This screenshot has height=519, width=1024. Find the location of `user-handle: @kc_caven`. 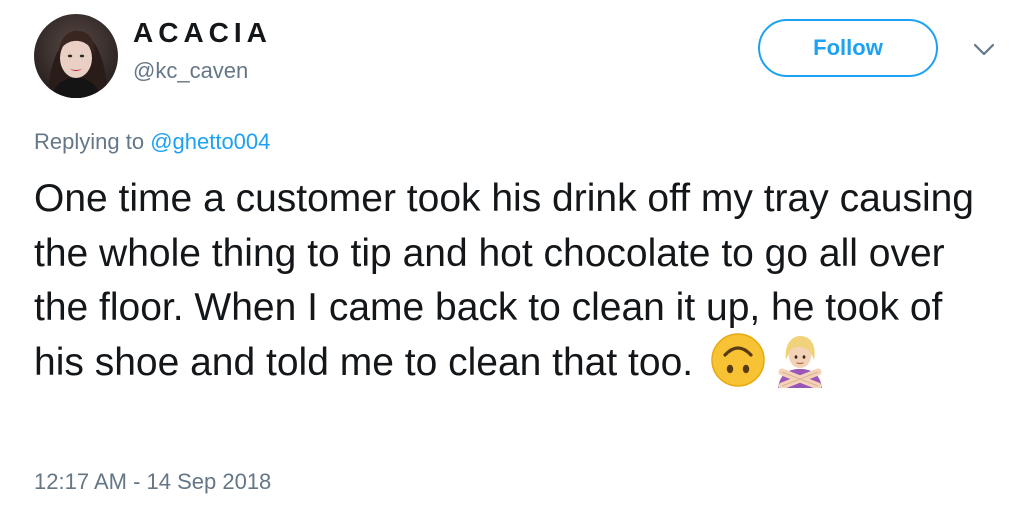

user-handle: @kc_caven is located at coordinates (190, 71).